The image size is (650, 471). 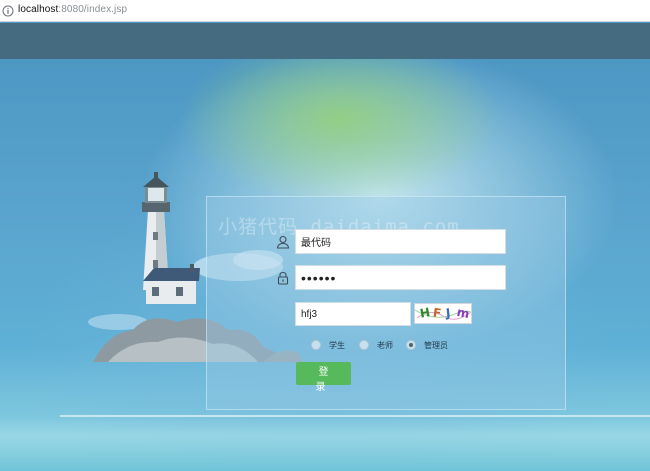 What do you see at coordinates (364, 345) in the screenshot?
I see `teacher-radio` at bounding box center [364, 345].